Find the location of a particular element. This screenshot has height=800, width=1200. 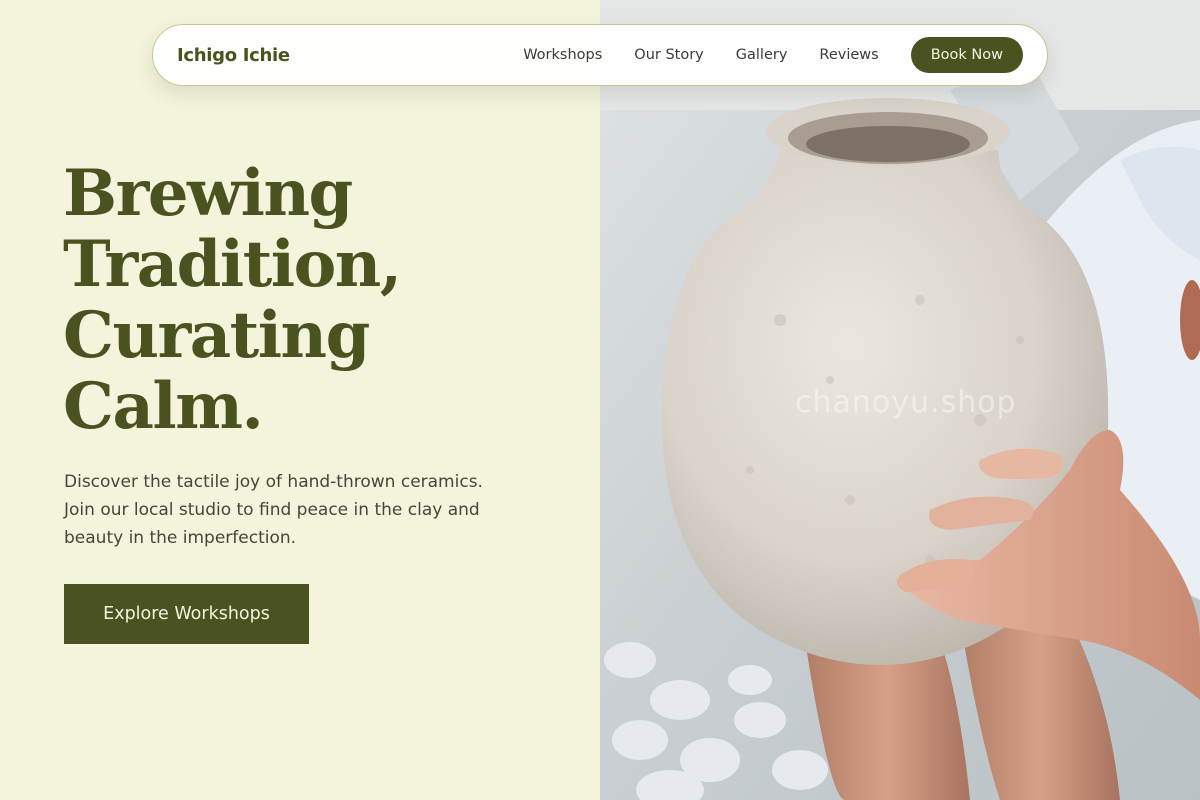

explore-workshops-button: Explore Workshops is located at coordinates (186, 614).